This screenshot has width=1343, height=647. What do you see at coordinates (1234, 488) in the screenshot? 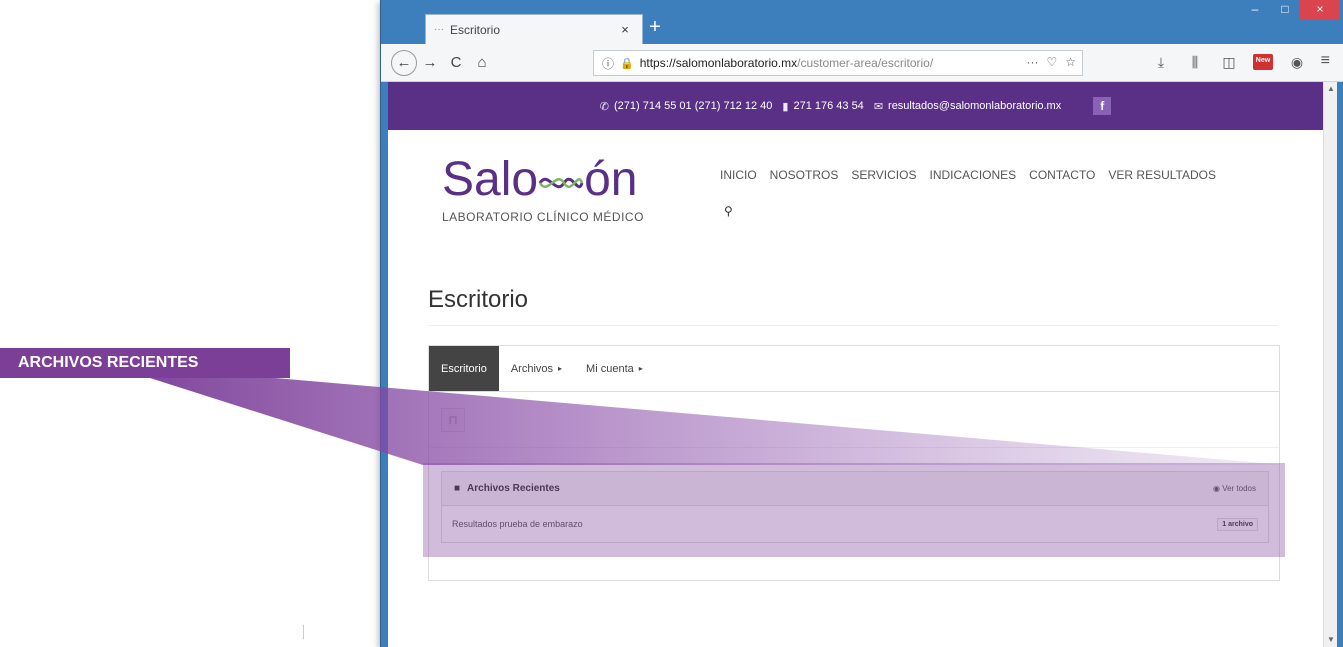
I see `view-all-link: ◉ Ver todos` at bounding box center [1234, 488].